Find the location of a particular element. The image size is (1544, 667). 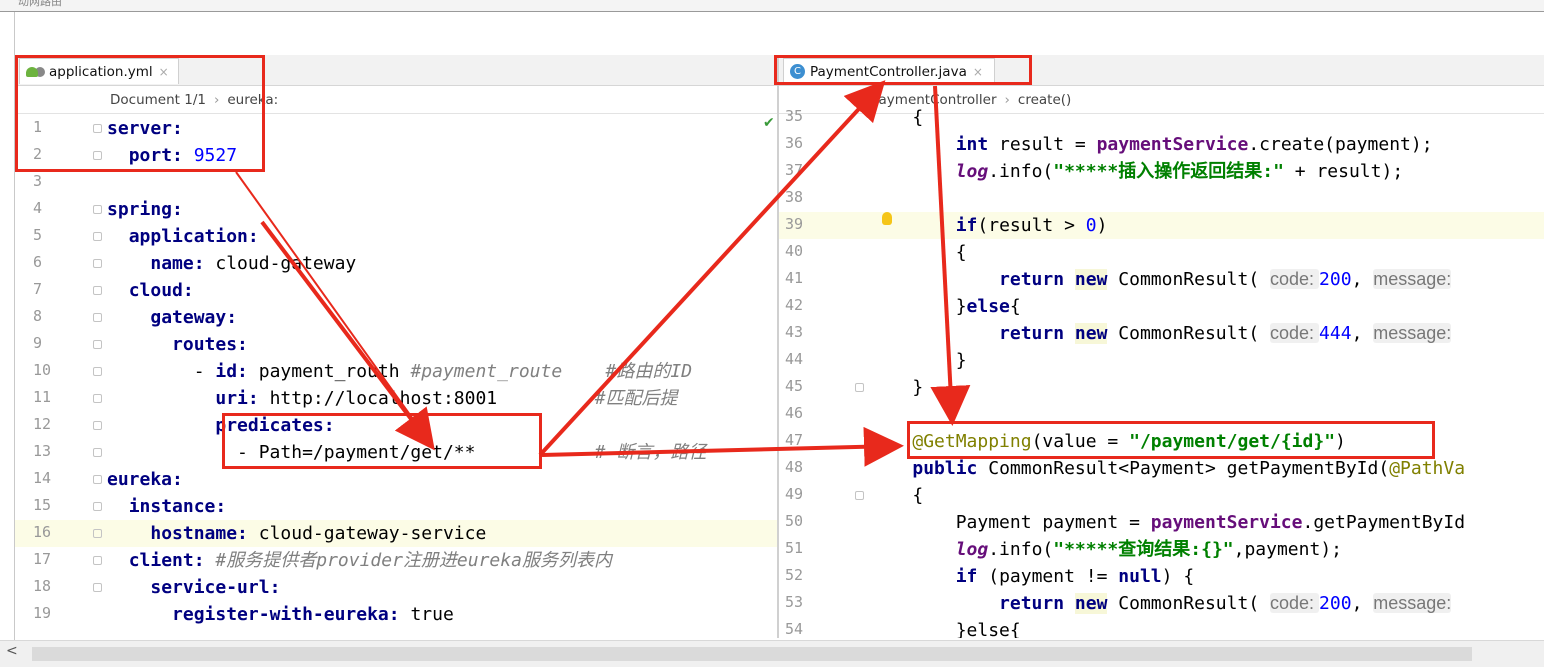

code-line: 2 port: 9527 is located at coordinates (396, 155).